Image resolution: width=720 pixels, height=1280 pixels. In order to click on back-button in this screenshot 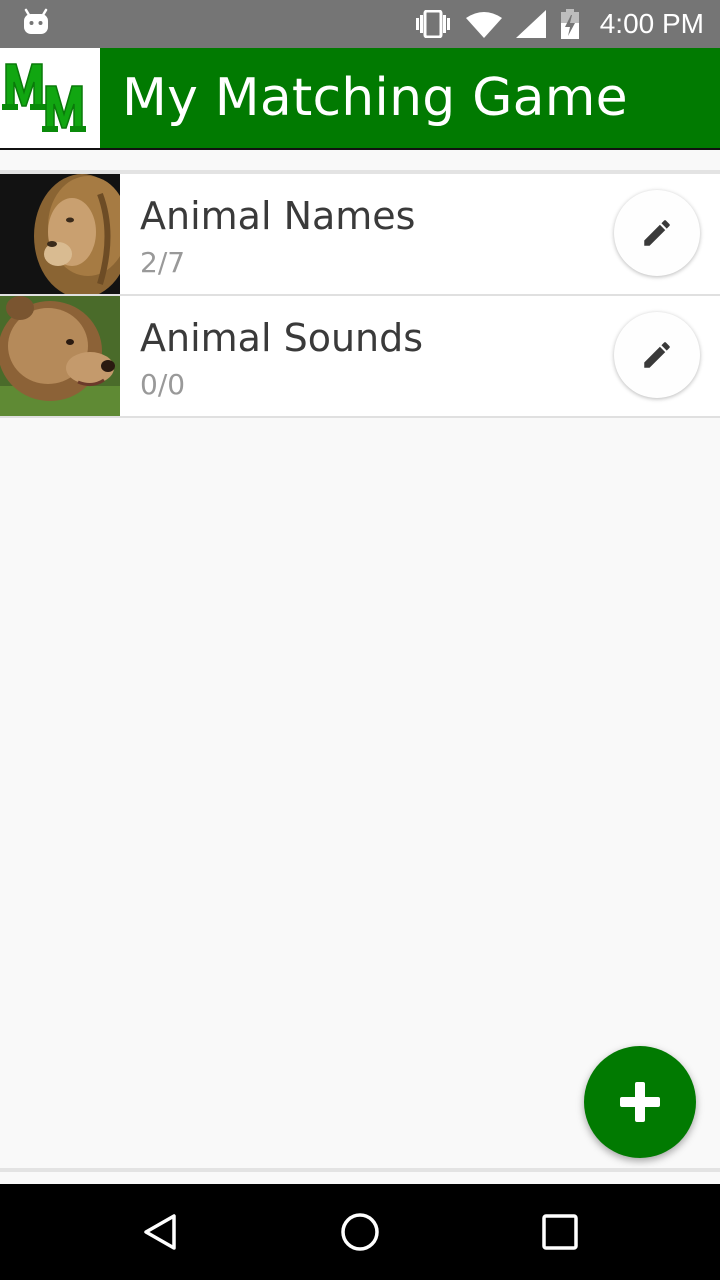, I will do `click(160, 1232)`.